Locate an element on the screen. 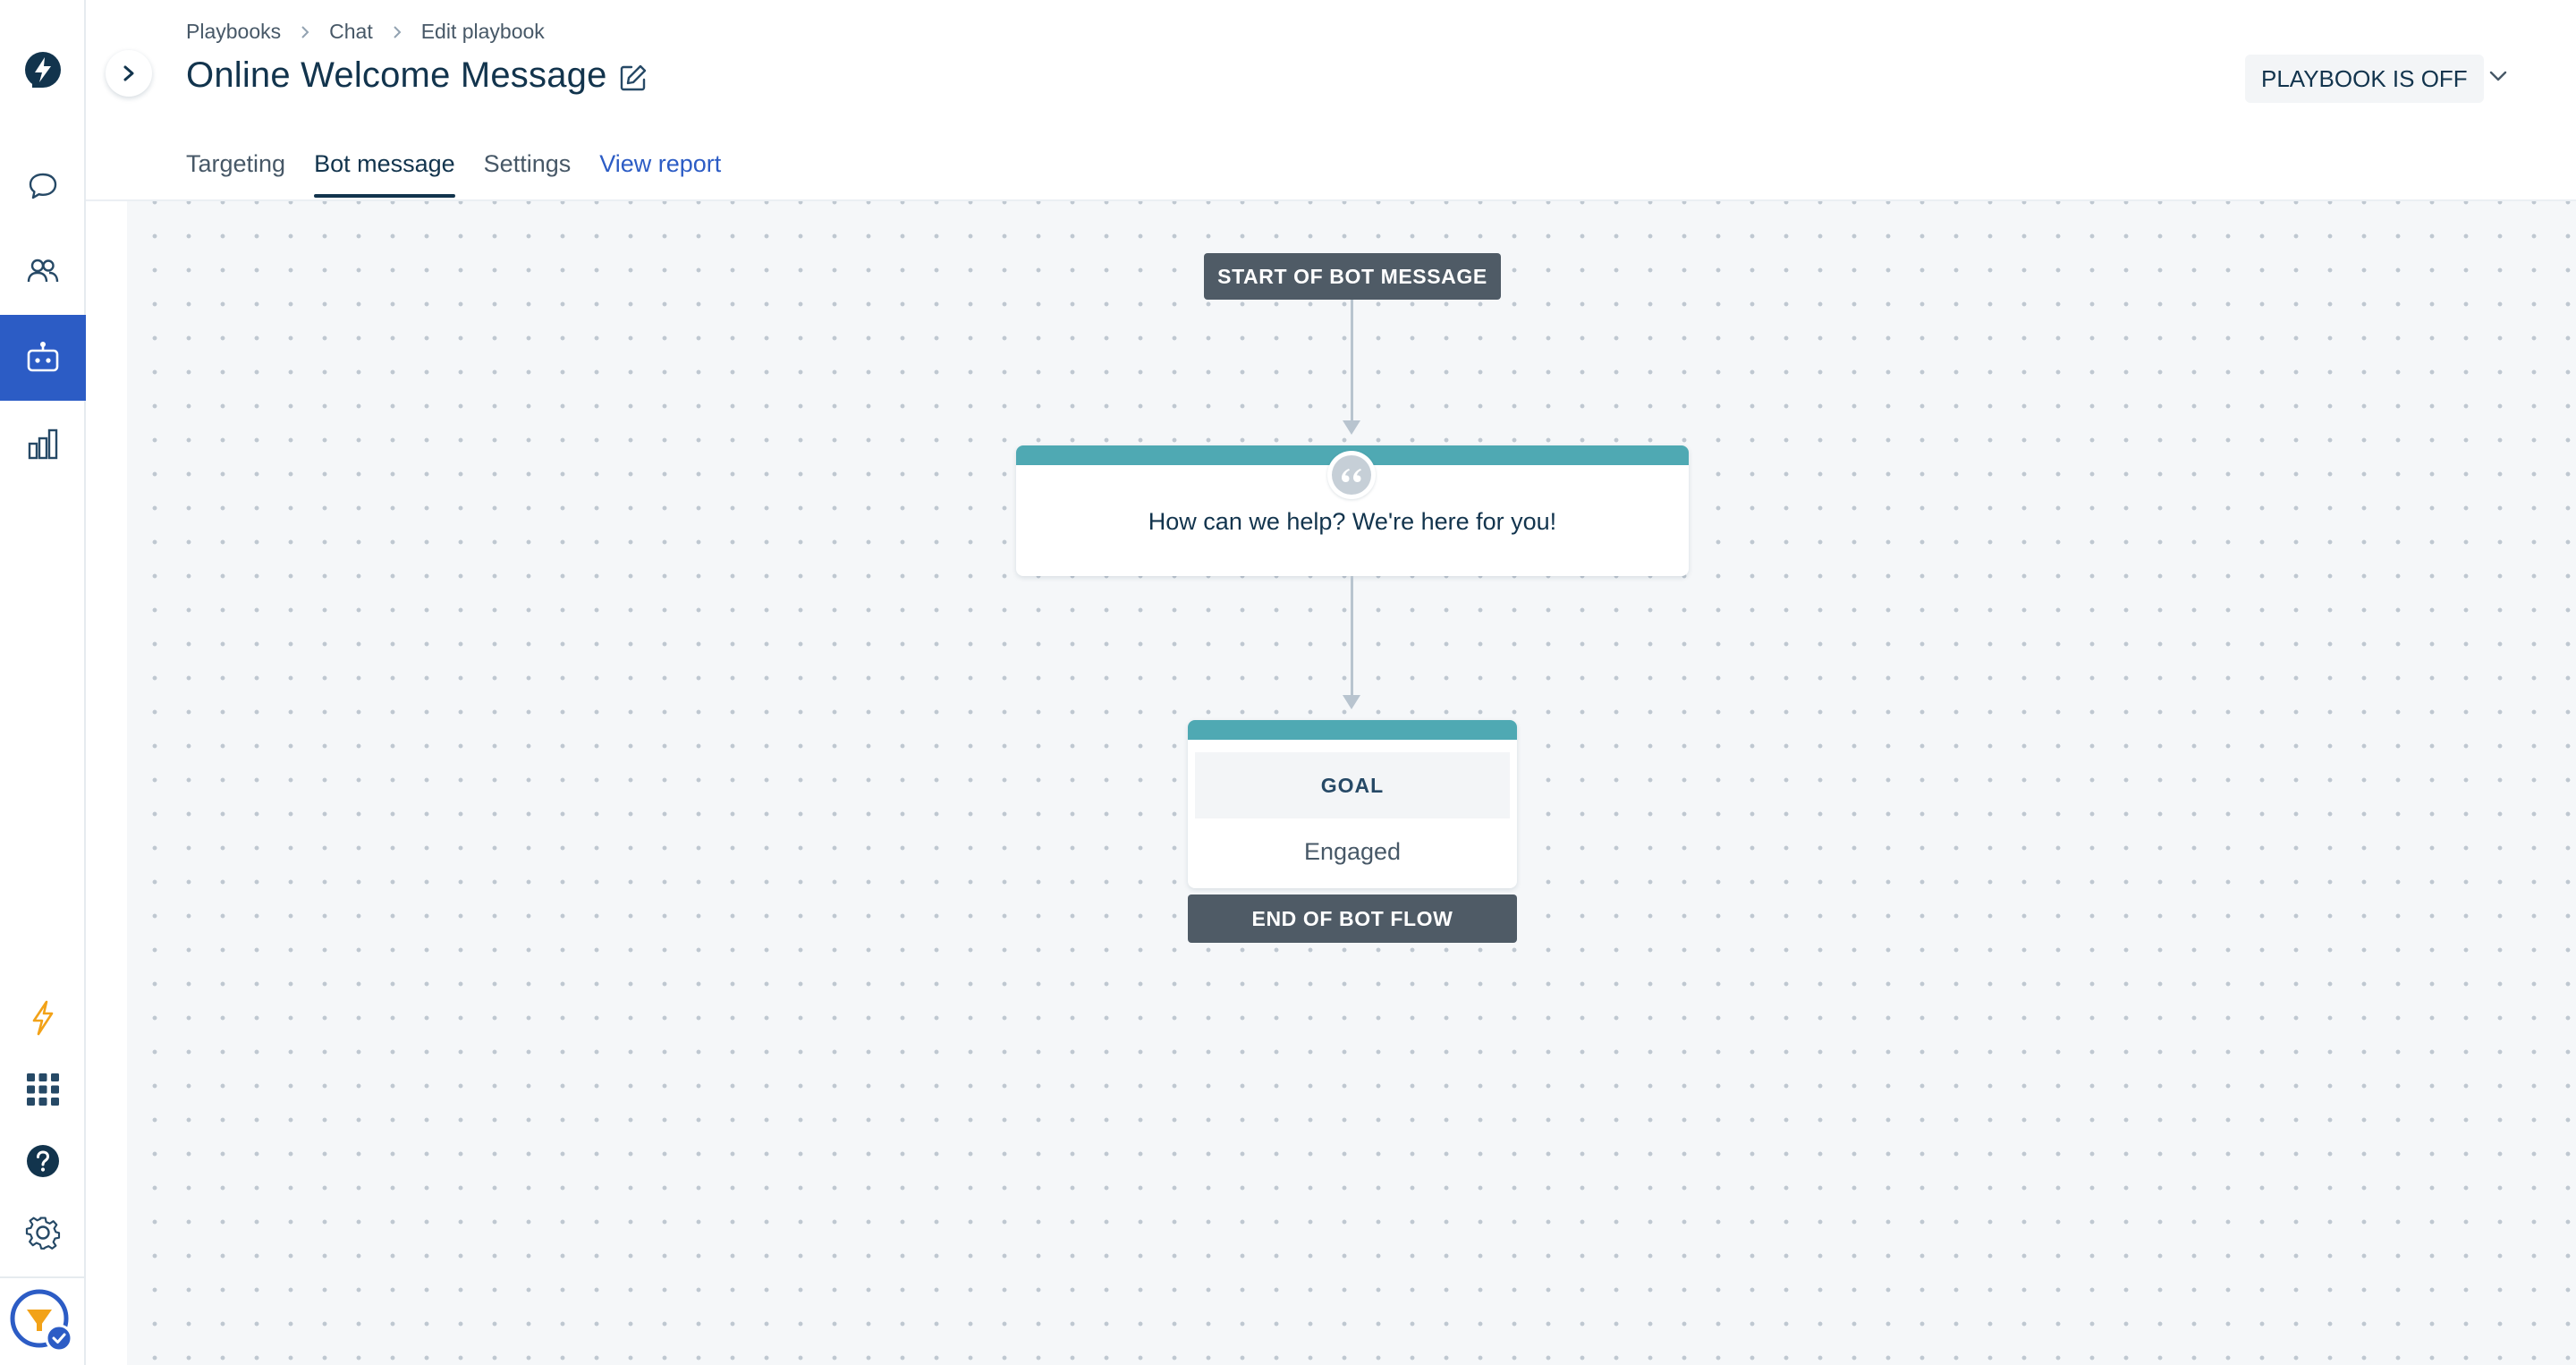 The width and height of the screenshot is (2576, 1365). chevron-down-icon is located at coordinates (2498, 78).